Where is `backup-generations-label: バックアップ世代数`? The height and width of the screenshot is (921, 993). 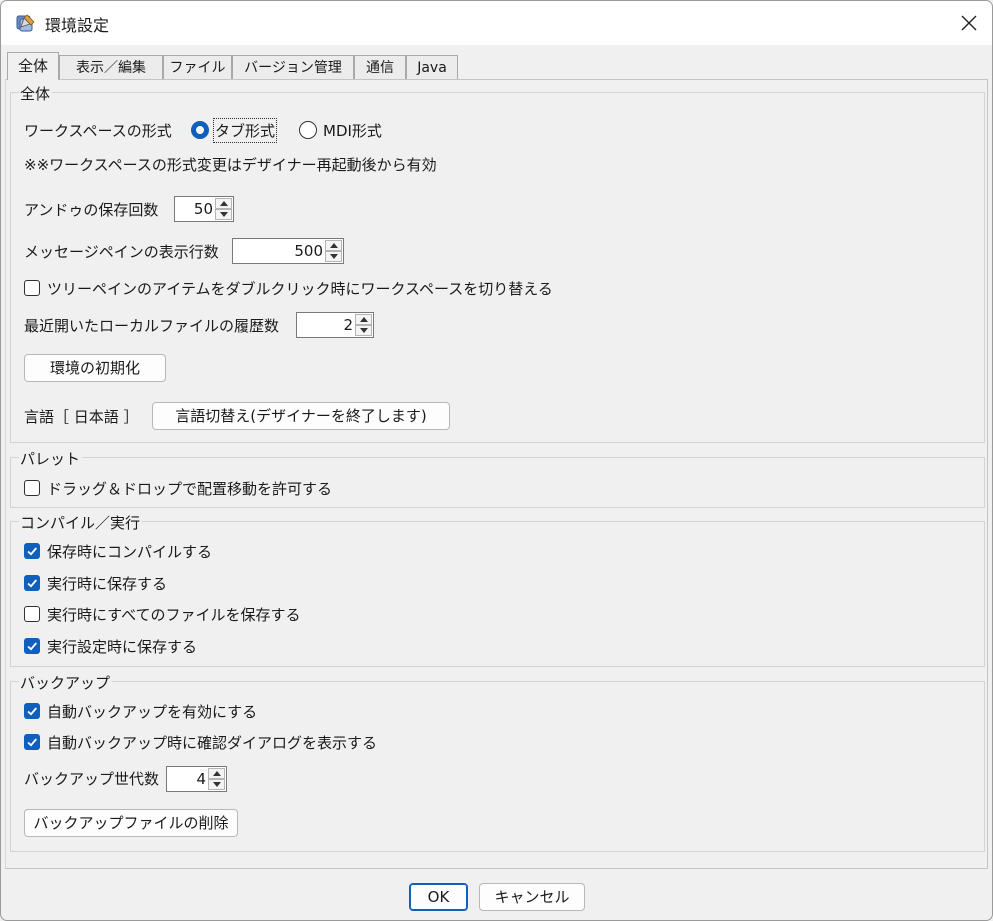 backup-generations-label: バックアップ世代数 is located at coordinates (92, 779).